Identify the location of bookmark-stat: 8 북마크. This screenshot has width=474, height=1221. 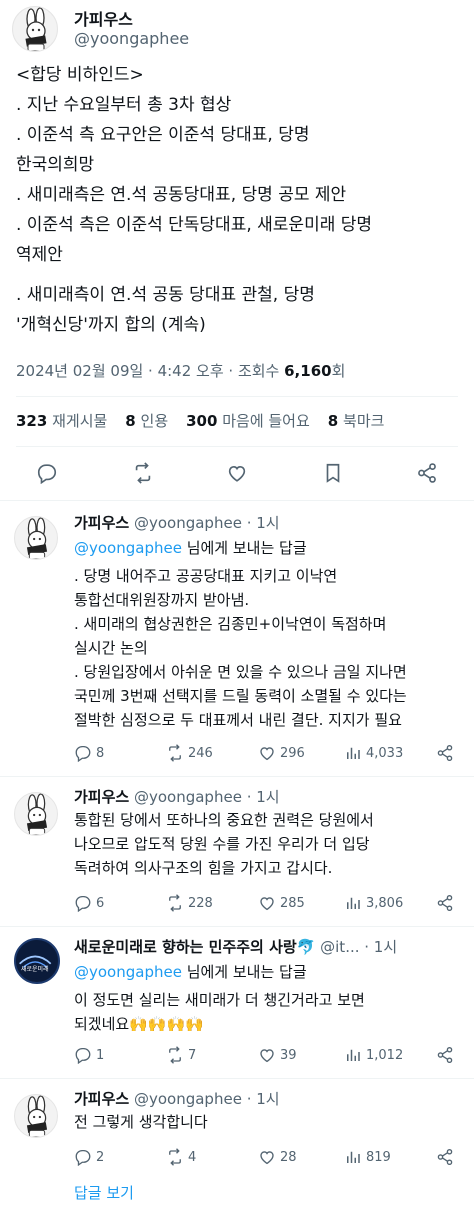
(356, 420).